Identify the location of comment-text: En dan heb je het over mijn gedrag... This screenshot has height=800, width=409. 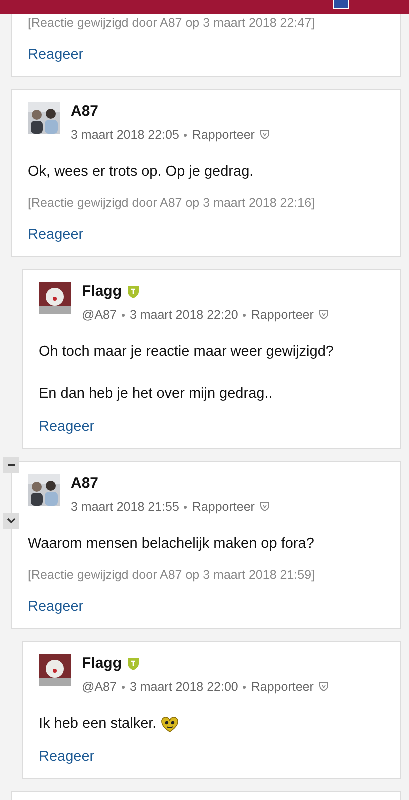
(156, 394).